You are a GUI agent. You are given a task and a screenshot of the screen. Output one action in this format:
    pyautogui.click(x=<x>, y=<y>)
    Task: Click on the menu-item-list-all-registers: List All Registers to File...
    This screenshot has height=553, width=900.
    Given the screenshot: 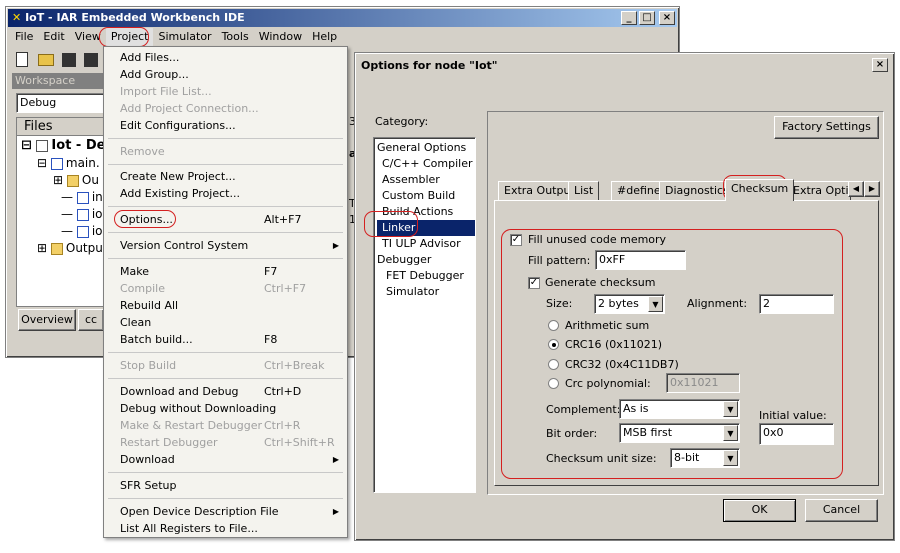 What is the action you would take?
    pyautogui.click(x=189, y=528)
    